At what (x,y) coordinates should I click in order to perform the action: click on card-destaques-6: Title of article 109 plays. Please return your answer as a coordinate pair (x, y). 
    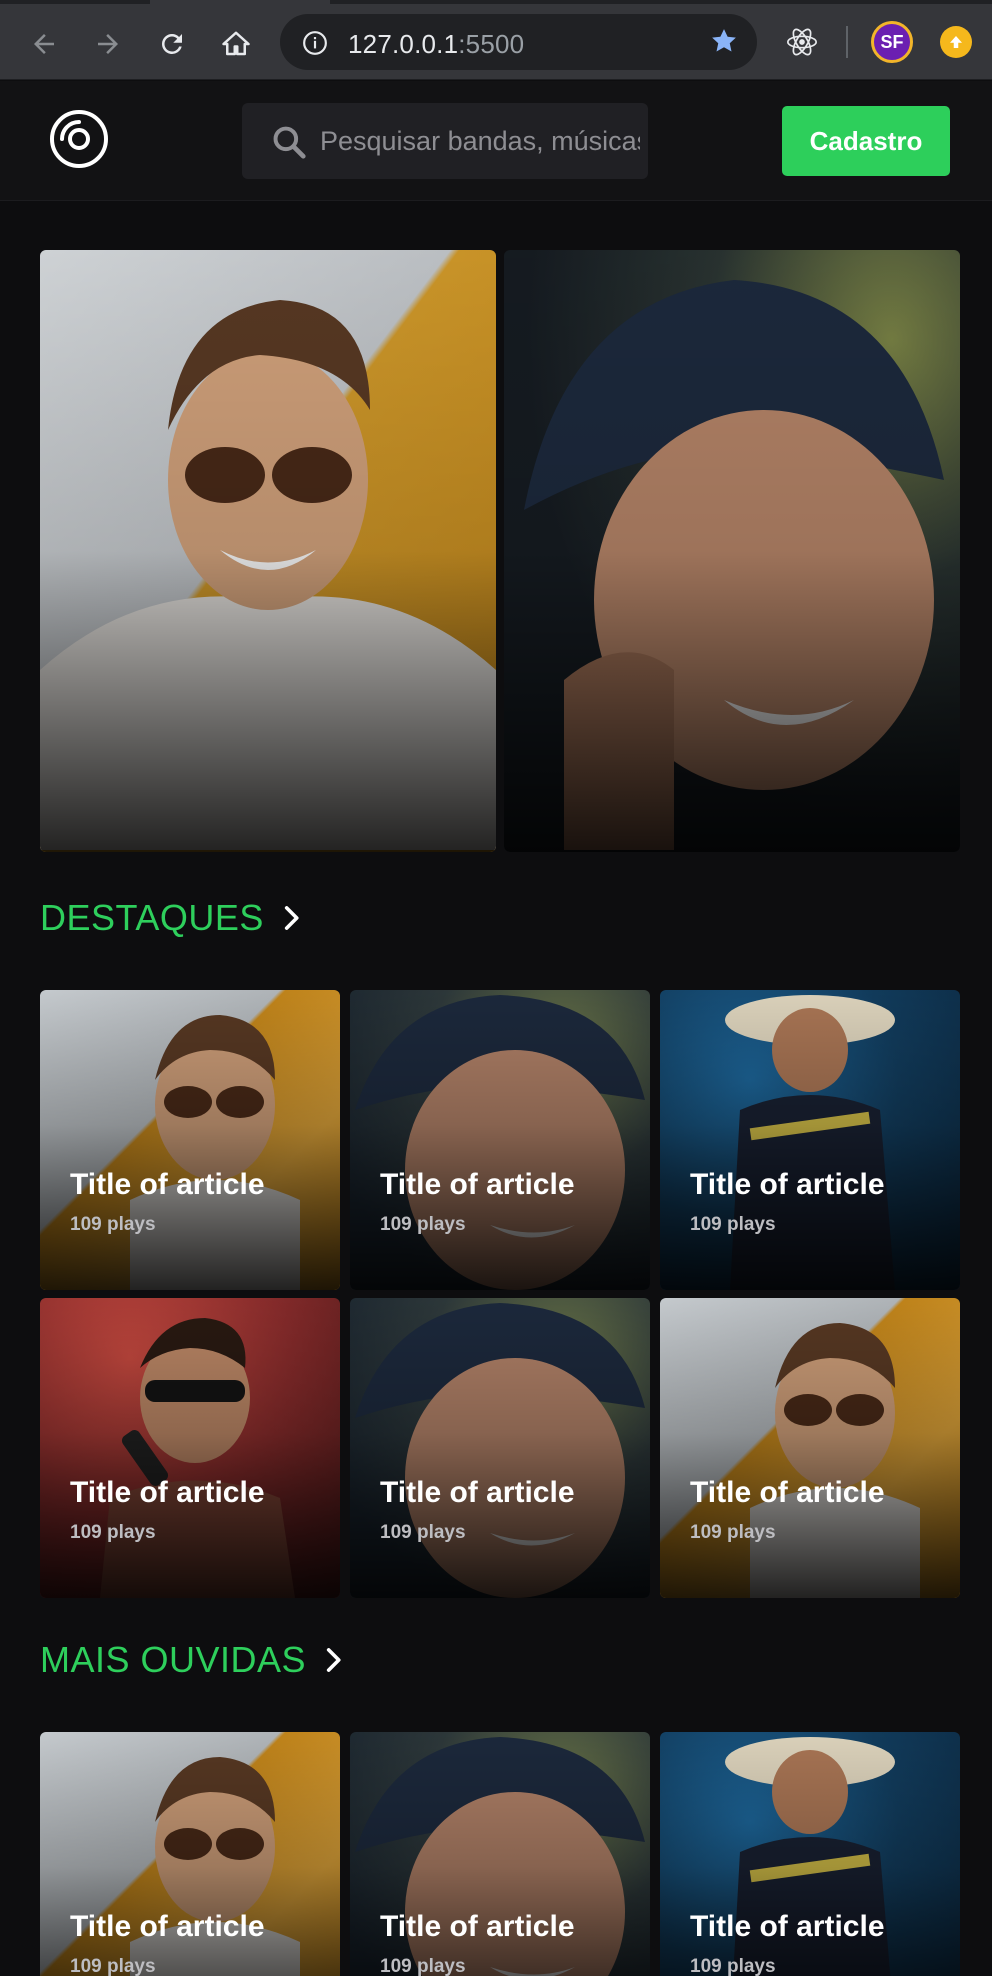
    Looking at the image, I should click on (810, 1448).